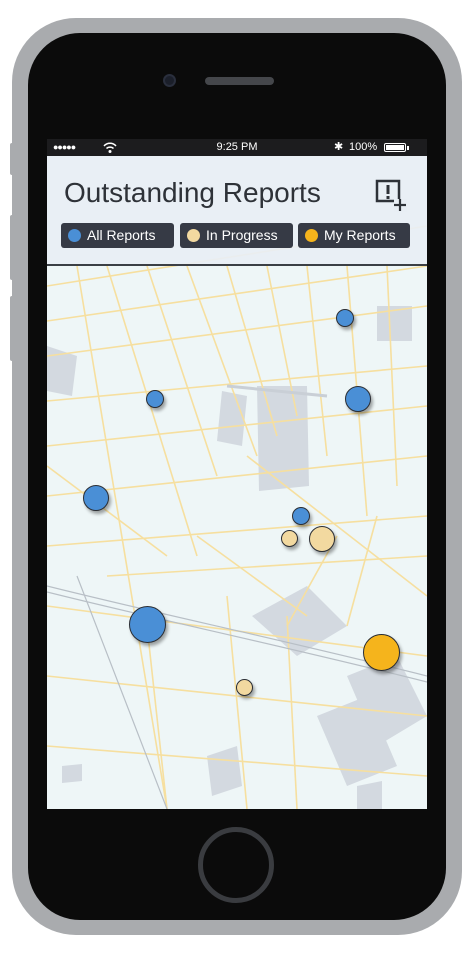 The image size is (476, 956). I want to click on filter-all-reports-label: All Reports, so click(121, 235).